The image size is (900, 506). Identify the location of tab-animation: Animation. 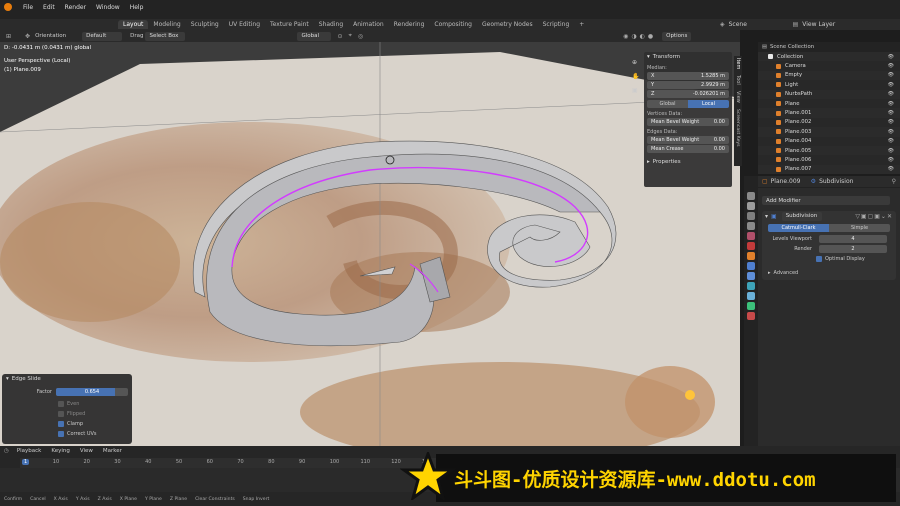
(368, 24).